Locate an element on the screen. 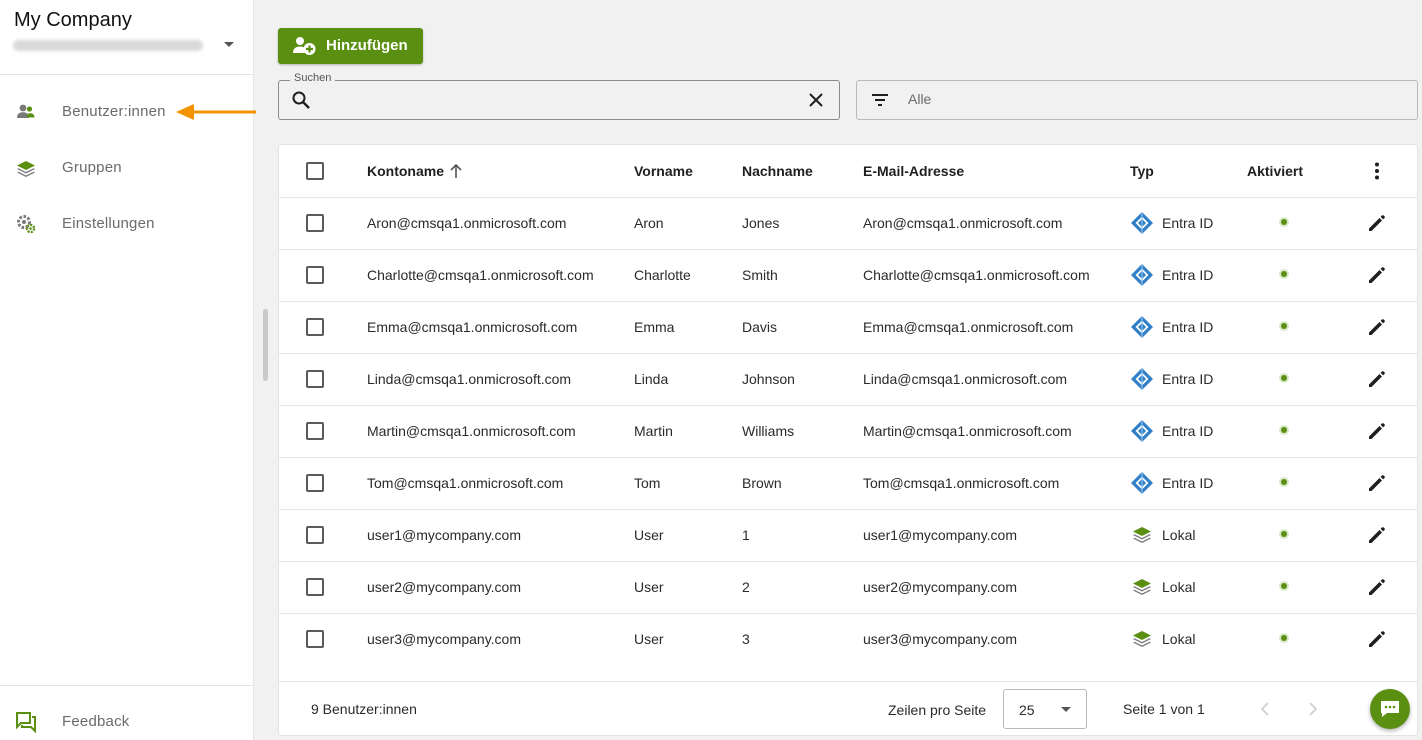  cell-last-name: Johnson is located at coordinates (768, 379).